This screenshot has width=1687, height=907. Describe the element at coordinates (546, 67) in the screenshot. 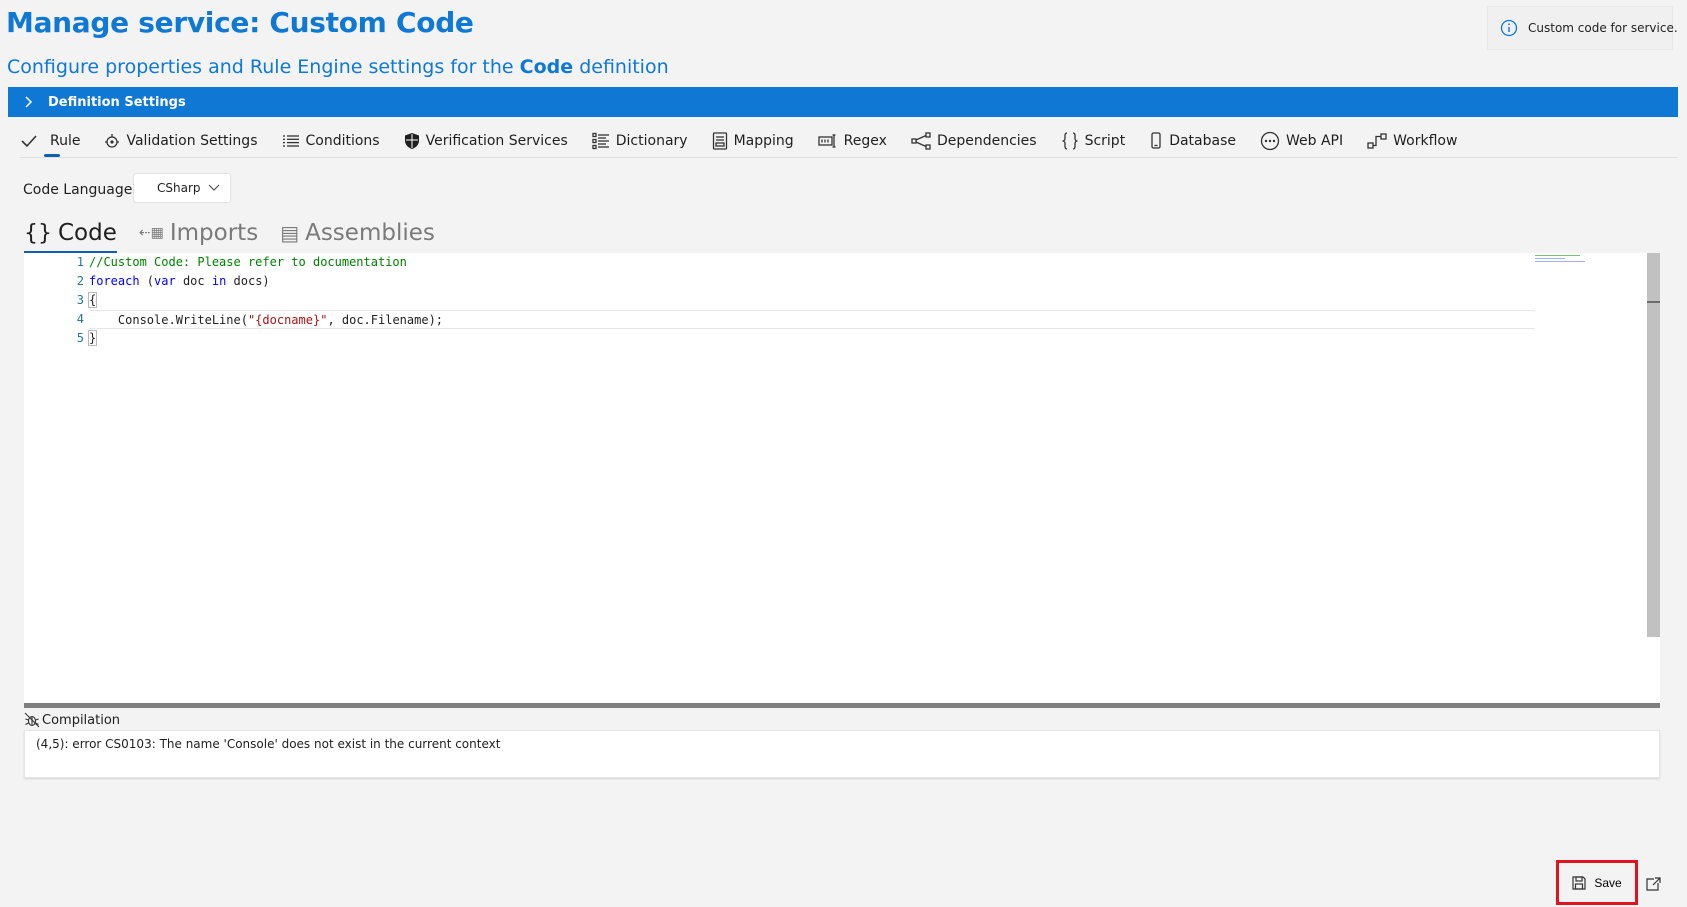

I see `subtitle-bold: Code` at that location.